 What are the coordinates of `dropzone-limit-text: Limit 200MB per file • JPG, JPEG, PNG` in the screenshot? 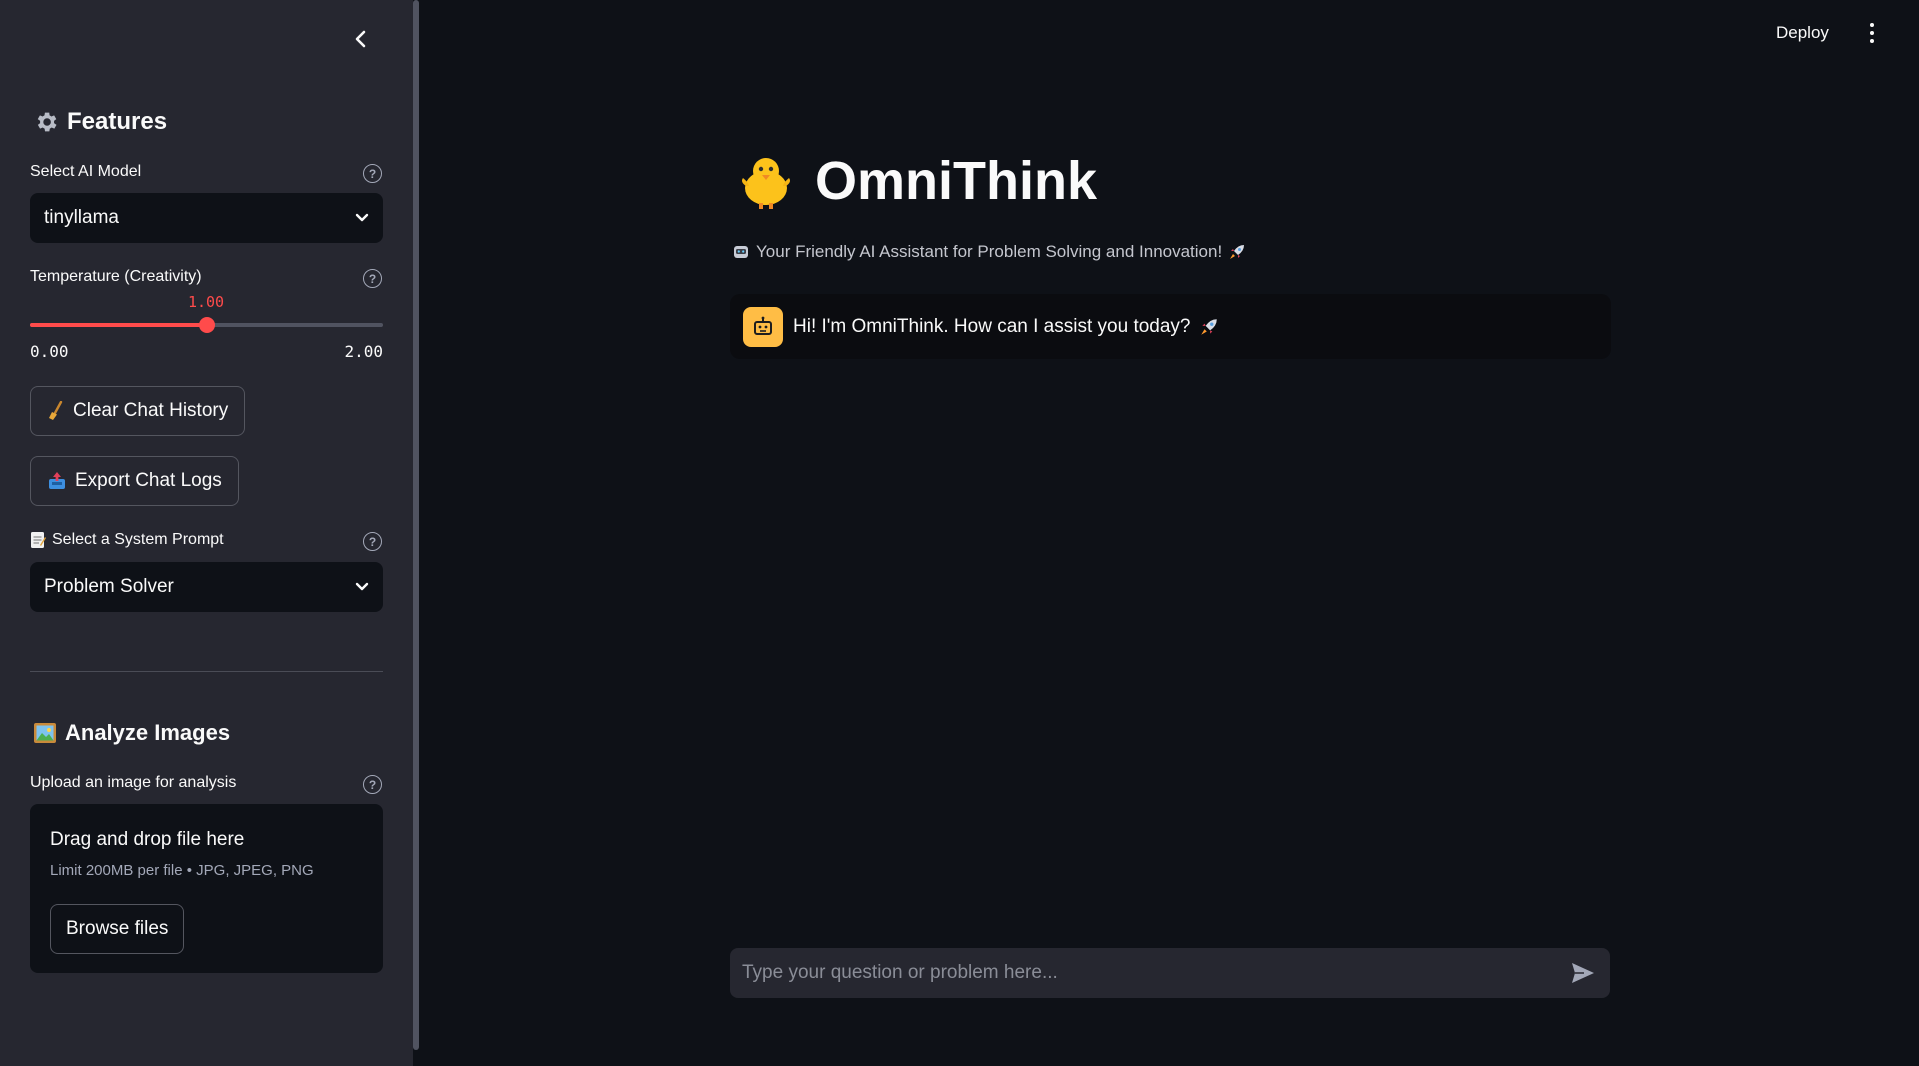 It's located at (182, 870).